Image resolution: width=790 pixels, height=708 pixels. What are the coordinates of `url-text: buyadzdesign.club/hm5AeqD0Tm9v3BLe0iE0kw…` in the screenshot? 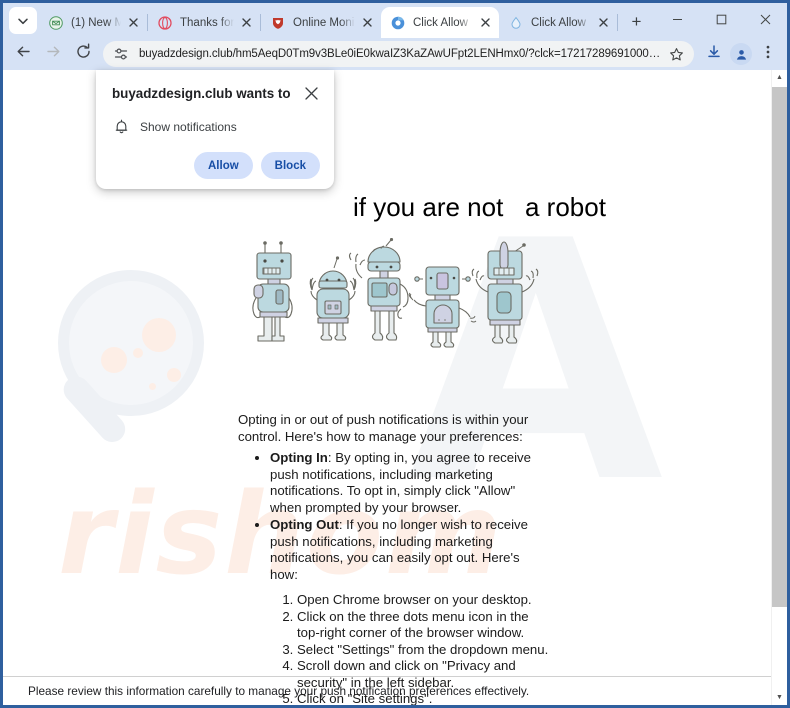 It's located at (400, 54).